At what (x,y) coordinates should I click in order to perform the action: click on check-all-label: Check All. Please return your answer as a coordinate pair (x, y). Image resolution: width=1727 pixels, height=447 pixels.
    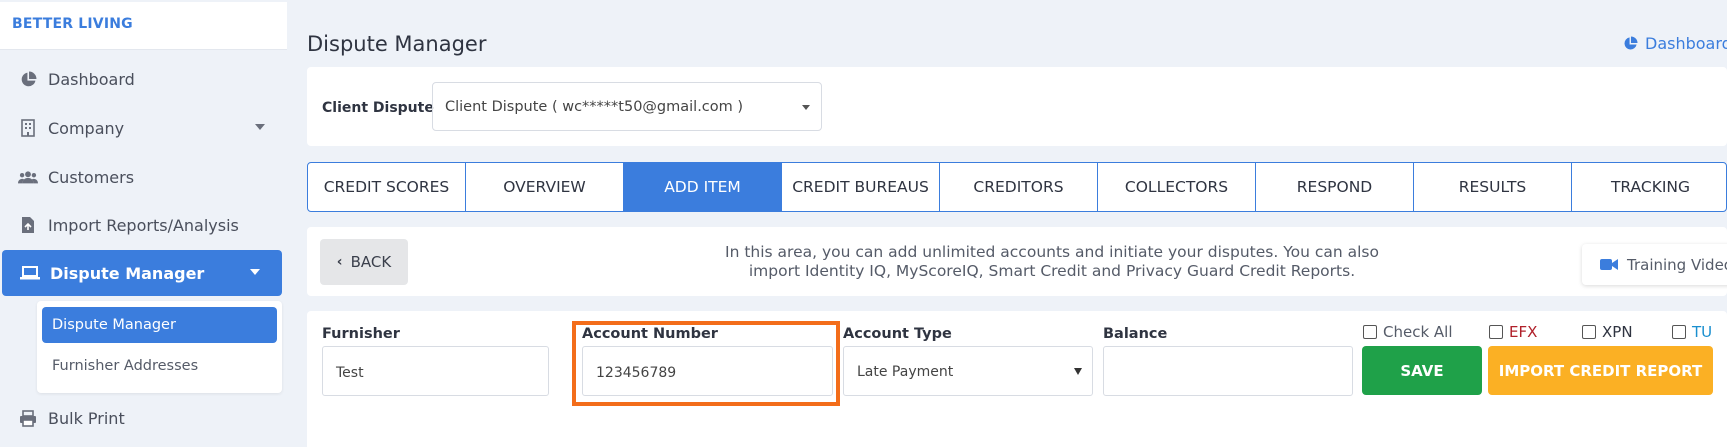
    Looking at the image, I should click on (1418, 332).